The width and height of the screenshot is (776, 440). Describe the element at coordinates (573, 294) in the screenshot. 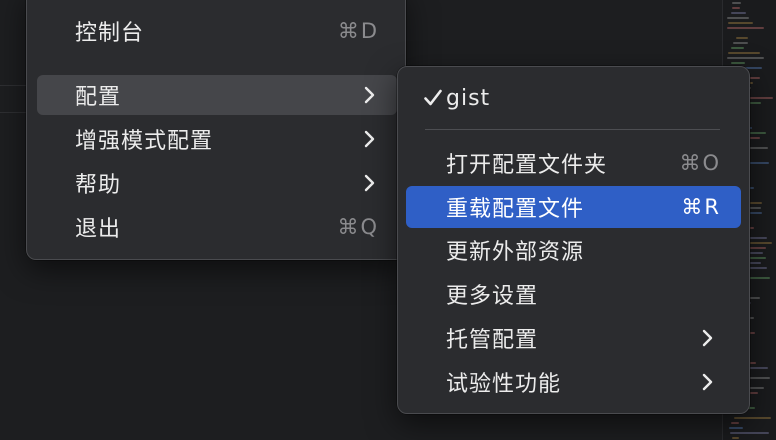

I see `menu-item-more-settings: 更多设置` at that location.